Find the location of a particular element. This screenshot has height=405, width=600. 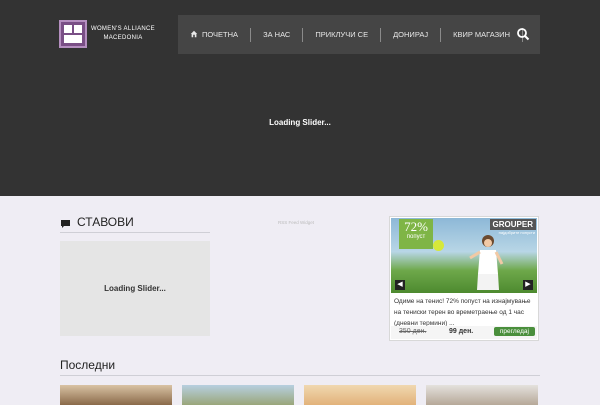

nav-item-label: ПОЧЕТНА is located at coordinates (220, 34).